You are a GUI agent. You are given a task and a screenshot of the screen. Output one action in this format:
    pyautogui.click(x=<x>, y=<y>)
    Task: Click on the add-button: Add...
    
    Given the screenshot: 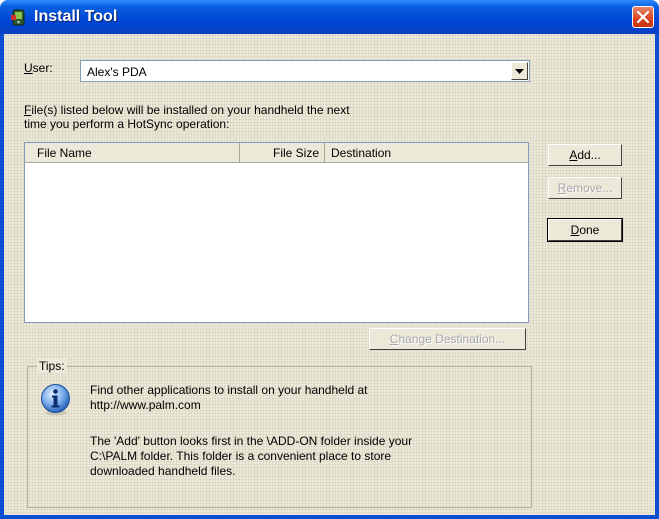 What is the action you would take?
    pyautogui.click(x=585, y=155)
    